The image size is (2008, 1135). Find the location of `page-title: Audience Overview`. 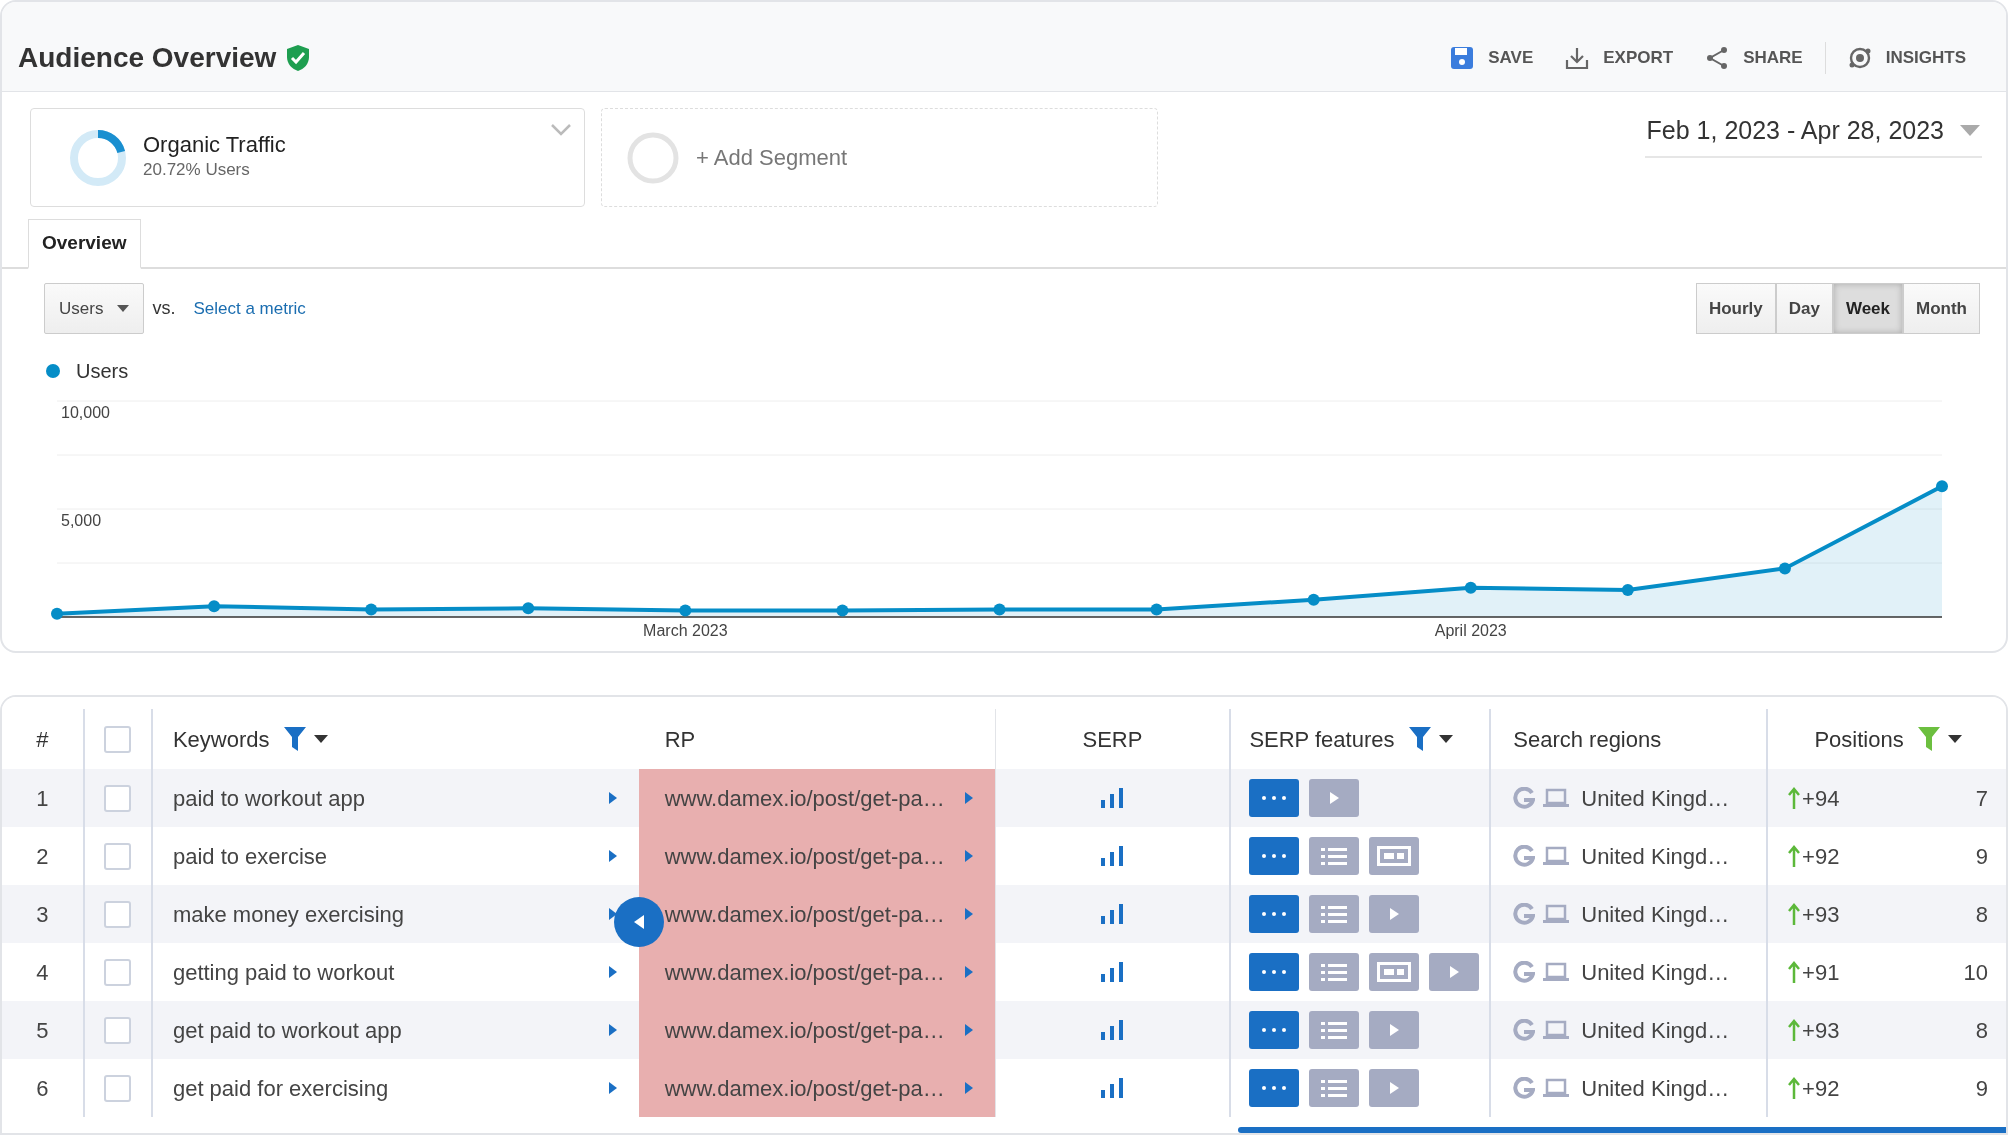

page-title: Audience Overview is located at coordinates (147, 57).